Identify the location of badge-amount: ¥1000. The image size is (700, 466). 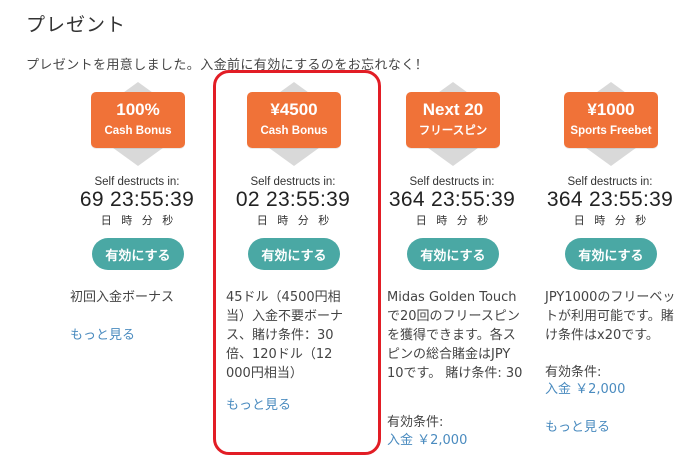
(611, 109).